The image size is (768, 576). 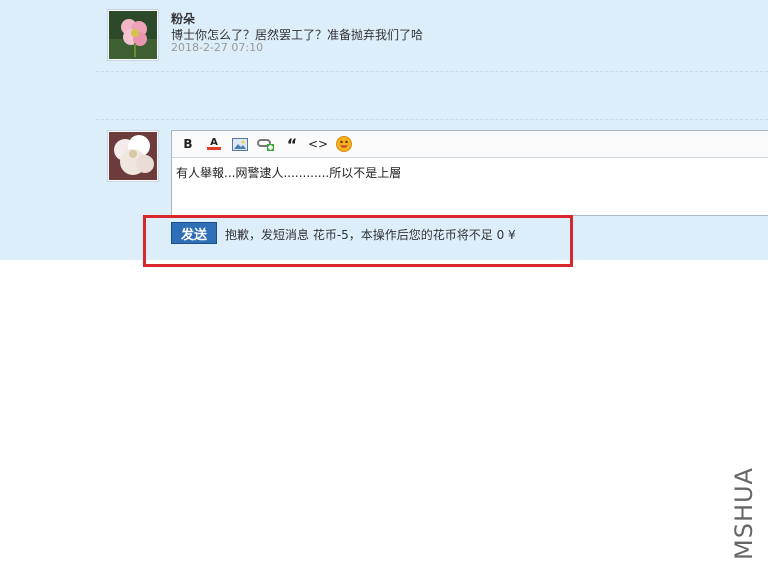 I want to click on link-add-icon, so click(x=265, y=145).